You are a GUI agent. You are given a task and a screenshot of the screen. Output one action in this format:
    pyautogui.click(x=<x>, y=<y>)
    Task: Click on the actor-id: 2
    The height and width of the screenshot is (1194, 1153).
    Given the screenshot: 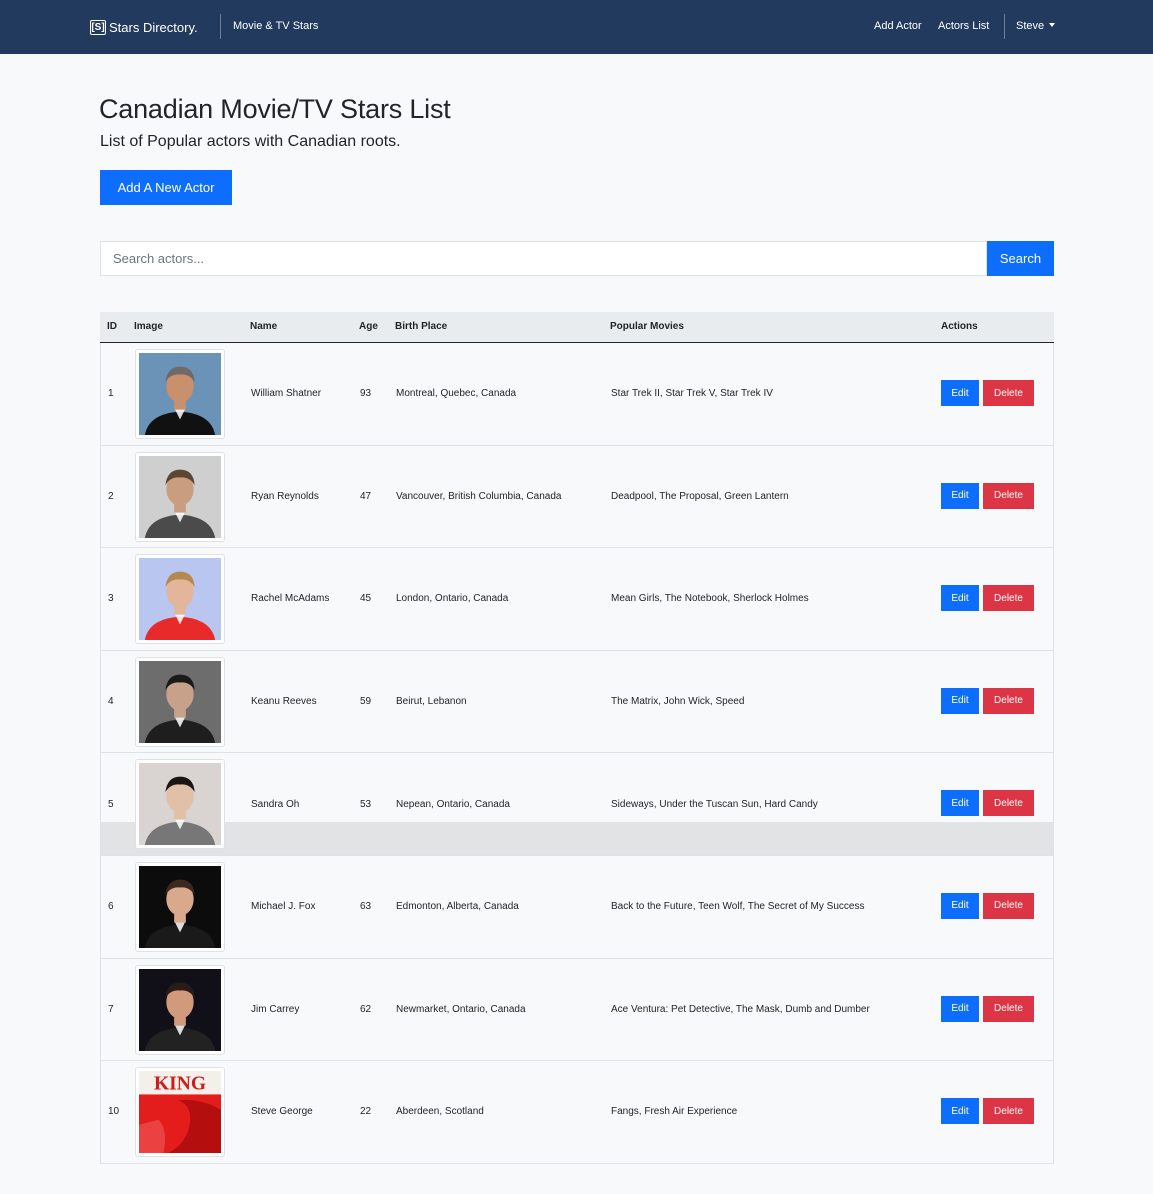 What is the action you would take?
    pyautogui.click(x=111, y=496)
    